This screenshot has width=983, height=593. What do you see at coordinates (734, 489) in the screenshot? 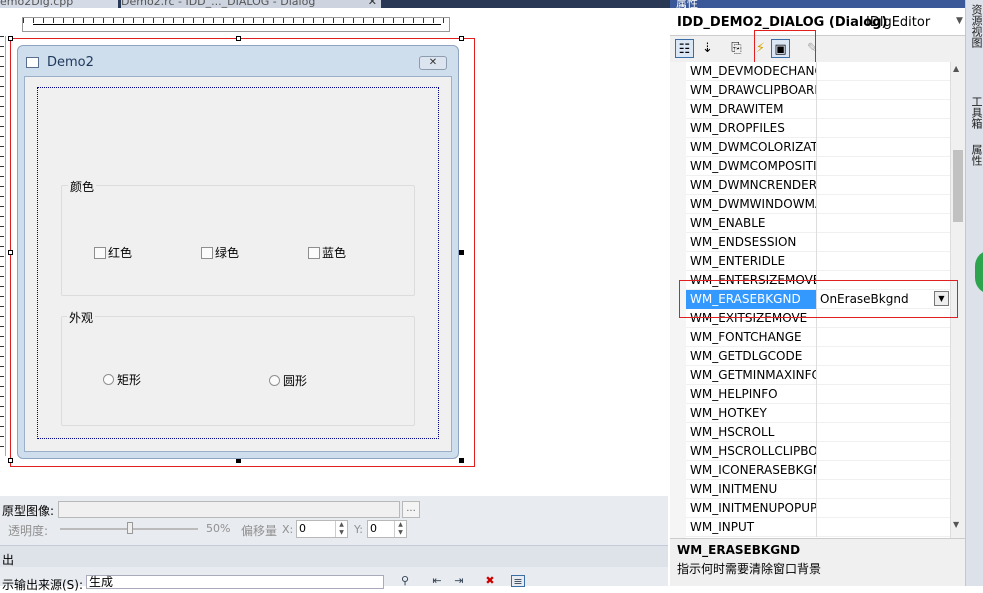
I see `message-name: WM_INITMENU` at bounding box center [734, 489].